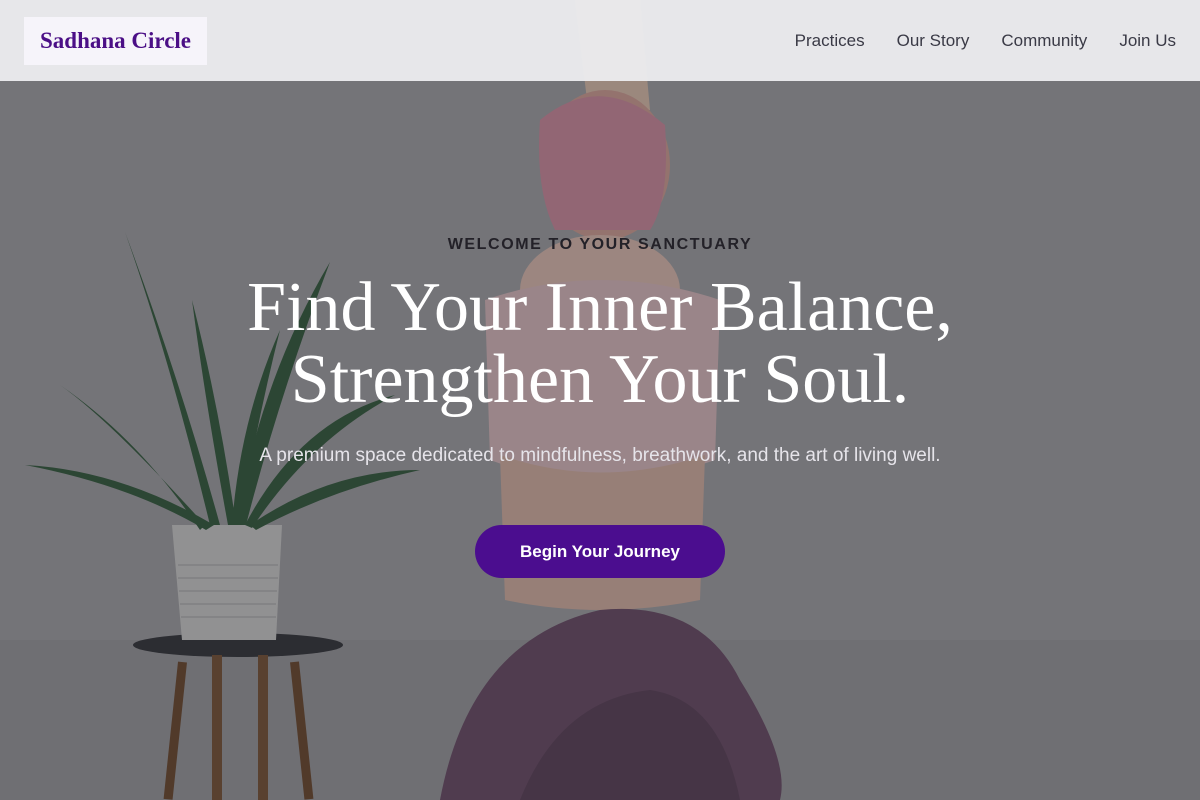 Image resolution: width=1200 pixels, height=800 pixels. Describe the element at coordinates (830, 41) in the screenshot. I see `nav-link-practices: Practices` at that location.